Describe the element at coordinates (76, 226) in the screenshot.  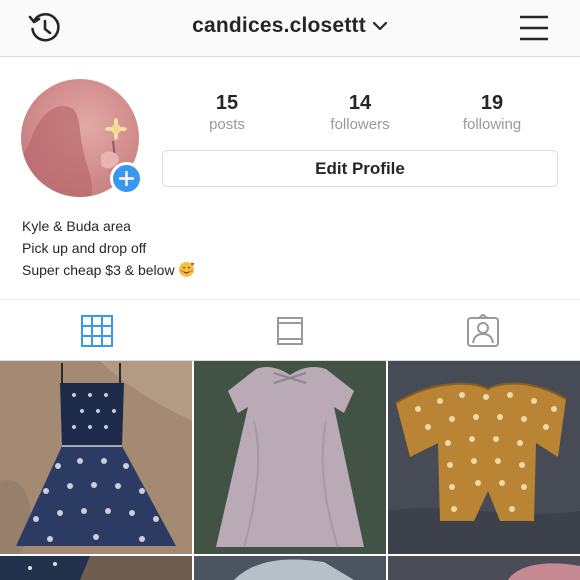
I see `bio-line: Kyle & Buda area` at that location.